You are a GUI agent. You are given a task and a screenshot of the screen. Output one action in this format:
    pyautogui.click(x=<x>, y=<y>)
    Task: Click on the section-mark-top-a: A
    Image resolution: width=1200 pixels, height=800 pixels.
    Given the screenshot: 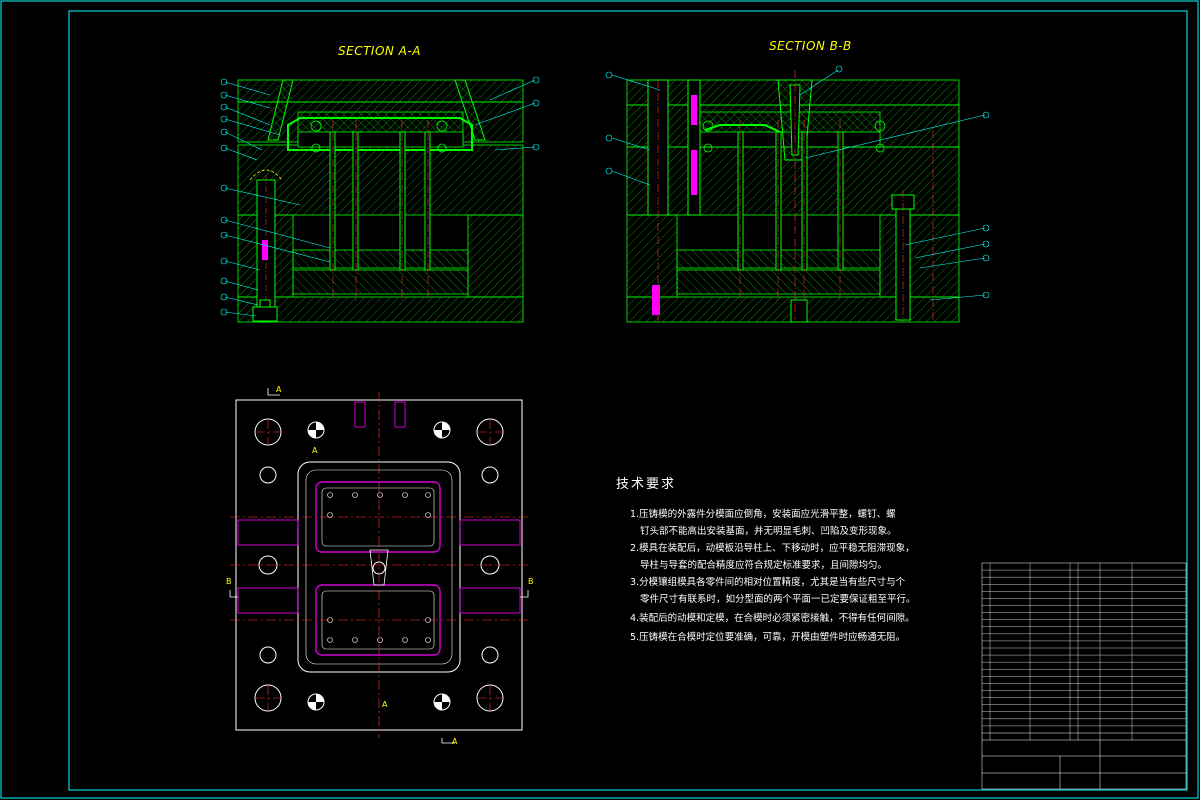 What is the action you would take?
    pyautogui.click(x=279, y=389)
    